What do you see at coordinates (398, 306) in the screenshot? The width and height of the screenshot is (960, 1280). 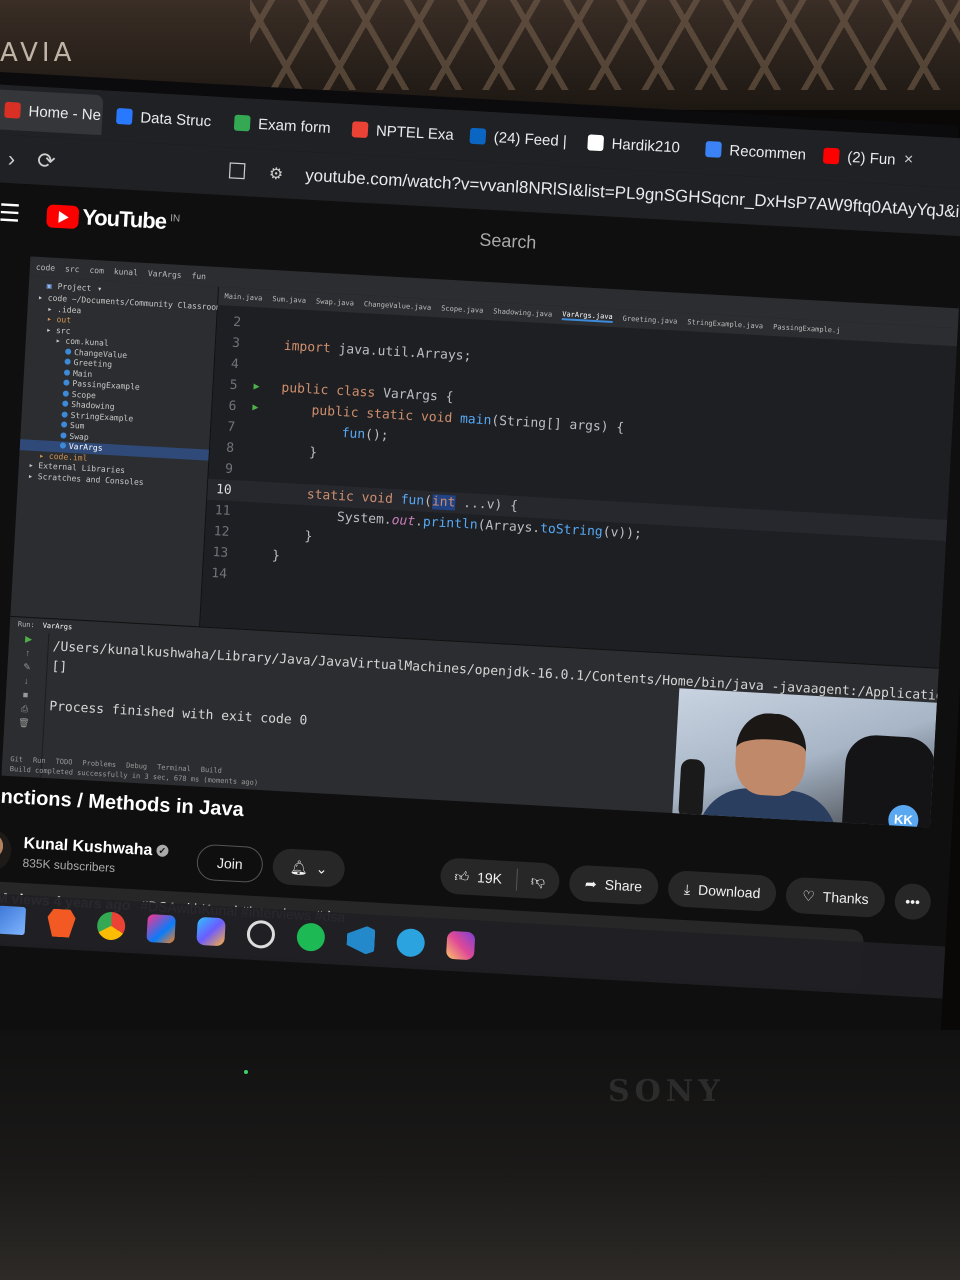 I see `editor-tab: ChangeValue.java` at bounding box center [398, 306].